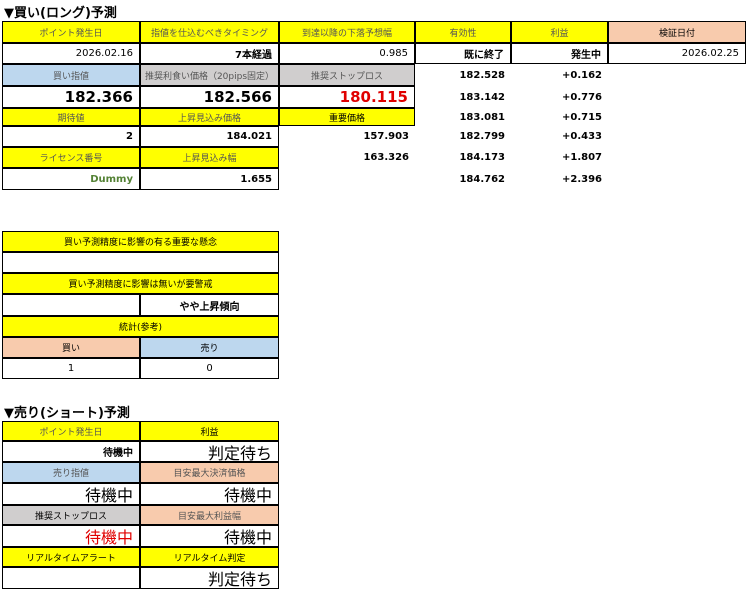 The width and height of the screenshot is (749, 598). What do you see at coordinates (482, 179) in the screenshot?
I see `price-level: 184.762` at bounding box center [482, 179].